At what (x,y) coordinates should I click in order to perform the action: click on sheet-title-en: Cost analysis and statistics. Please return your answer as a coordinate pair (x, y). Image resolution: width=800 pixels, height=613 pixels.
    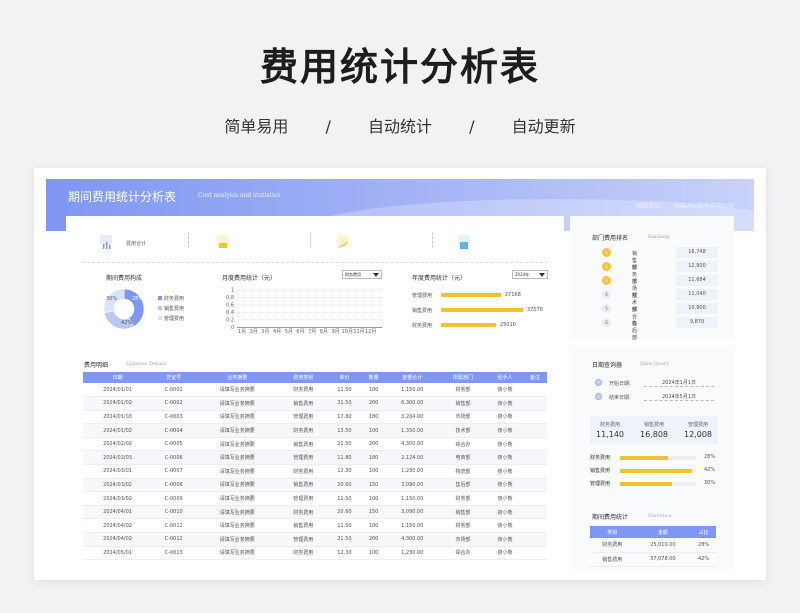
    Looking at the image, I should click on (239, 195).